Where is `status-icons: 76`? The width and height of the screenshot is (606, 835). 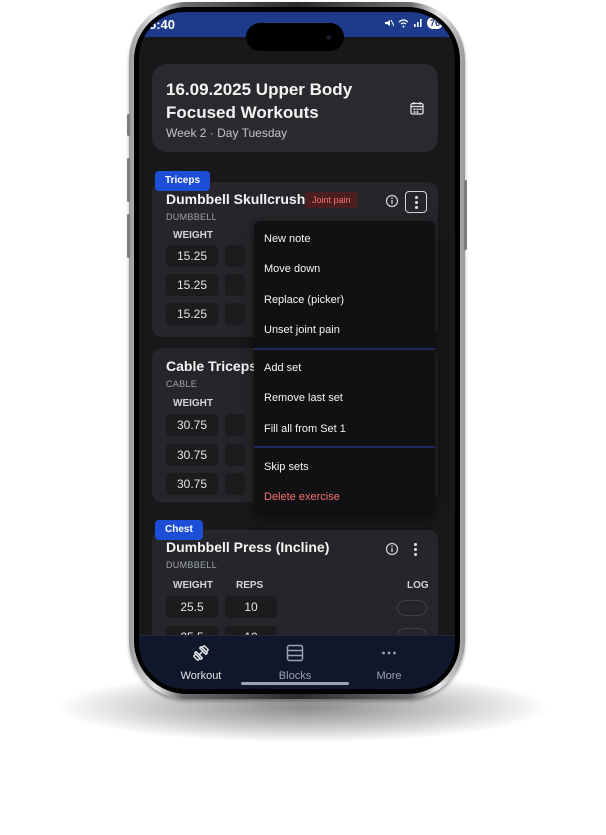 status-icons: 76 is located at coordinates (413, 23).